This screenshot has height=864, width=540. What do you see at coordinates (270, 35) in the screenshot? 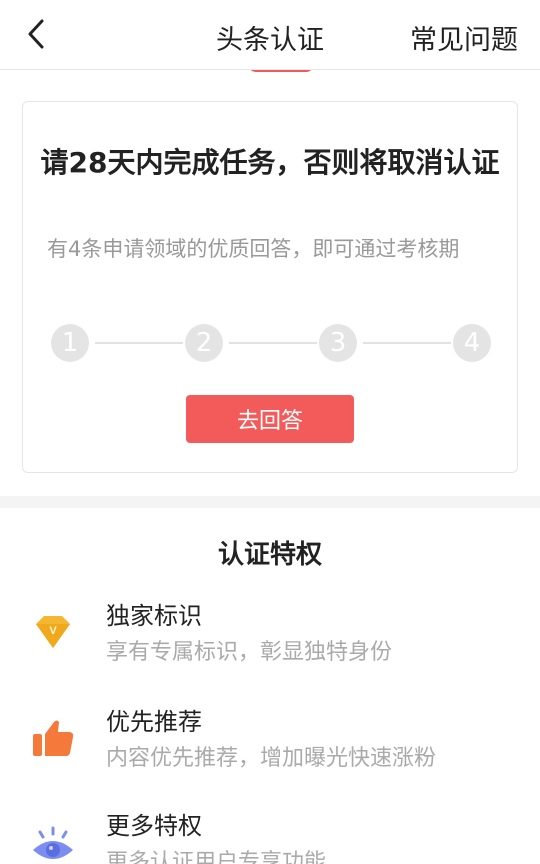
I see `top-navbar: 头条认证 常见问题` at bounding box center [270, 35].